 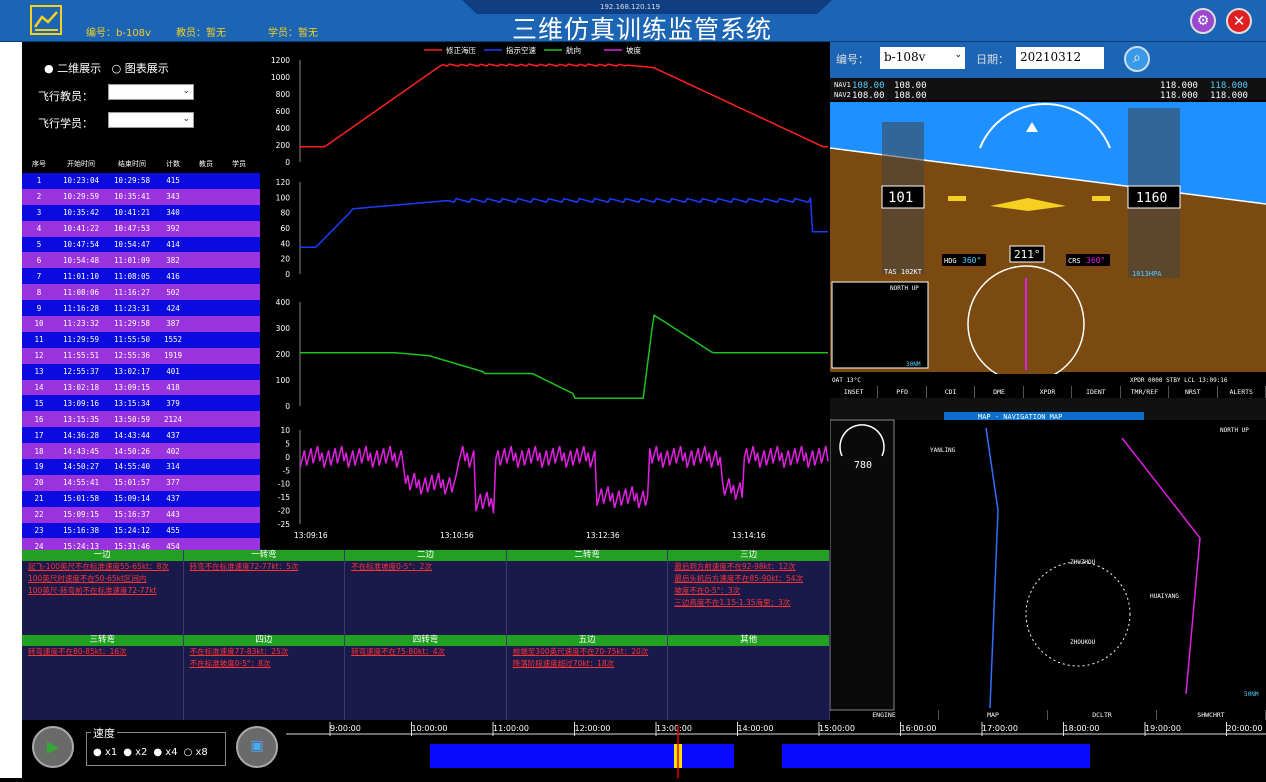 What do you see at coordinates (1242, 392) in the screenshot?
I see `pfd-softkey: ALERTS` at bounding box center [1242, 392].